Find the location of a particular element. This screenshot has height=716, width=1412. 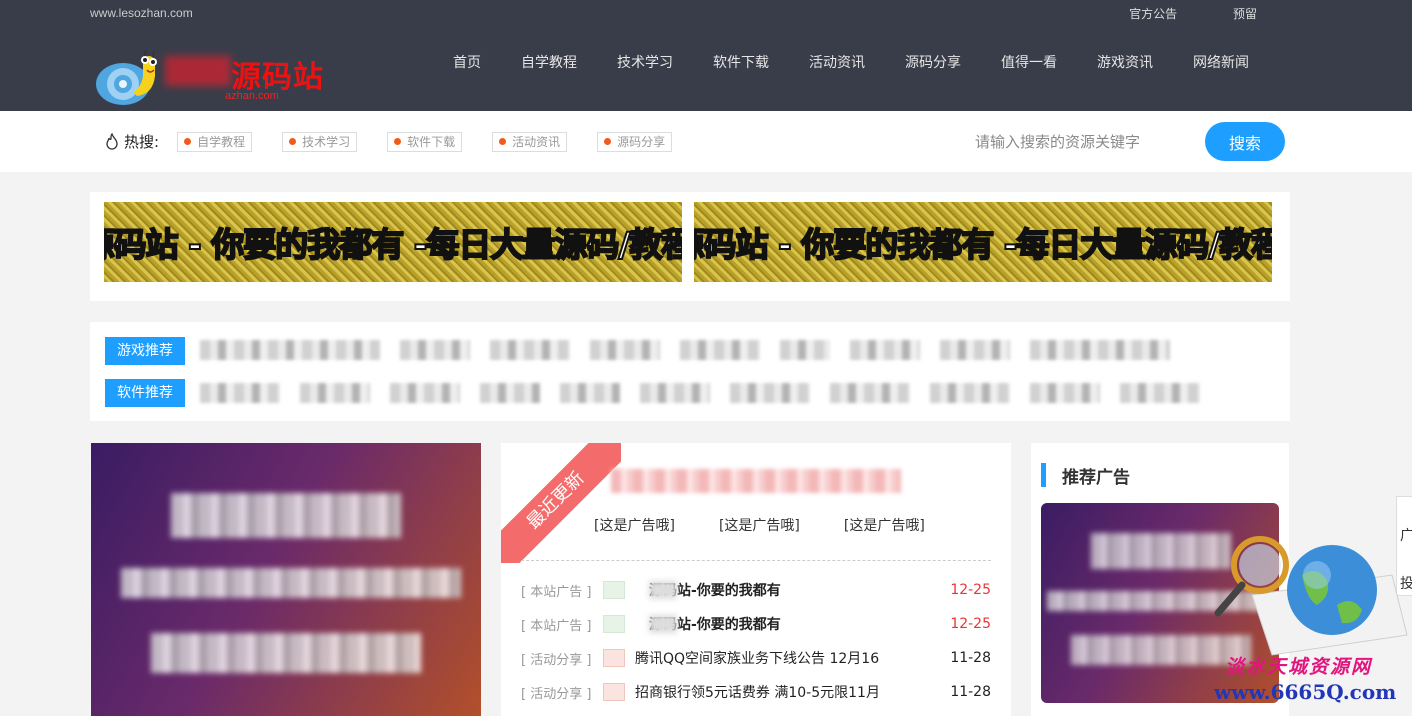

news-date: 11-28 is located at coordinates (970, 658).